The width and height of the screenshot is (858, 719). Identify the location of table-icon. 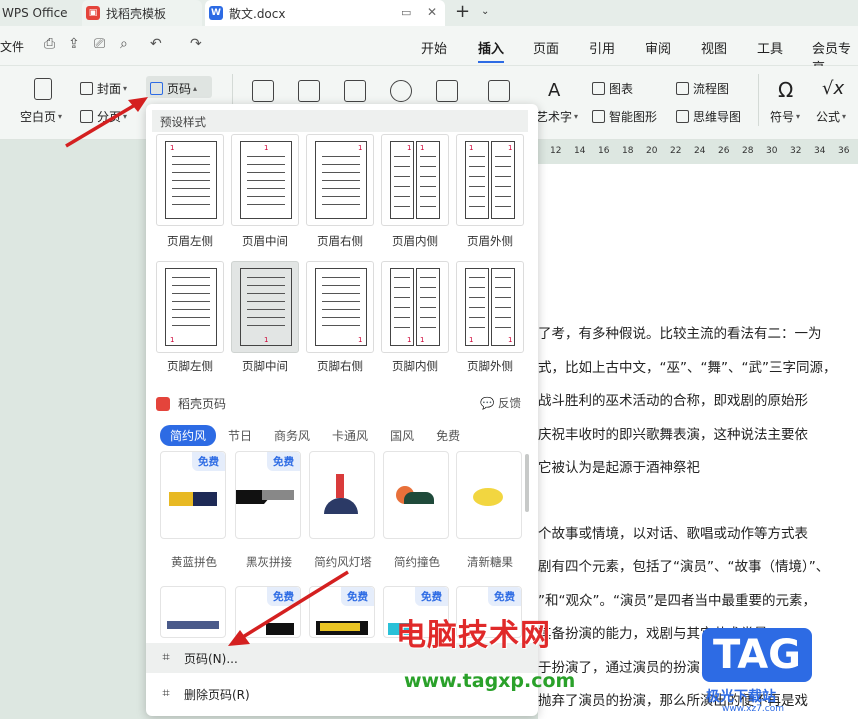
(263, 91).